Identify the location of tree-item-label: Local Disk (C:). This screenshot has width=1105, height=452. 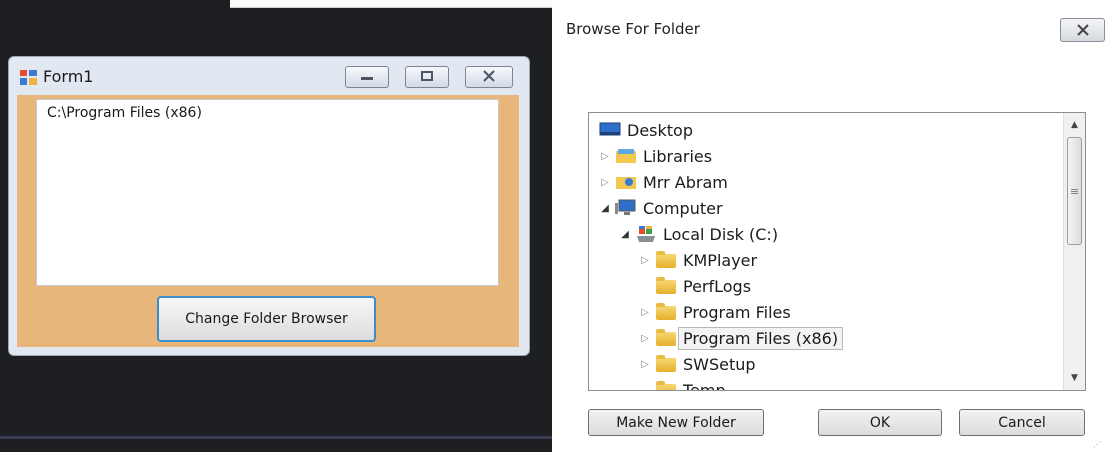
(721, 234).